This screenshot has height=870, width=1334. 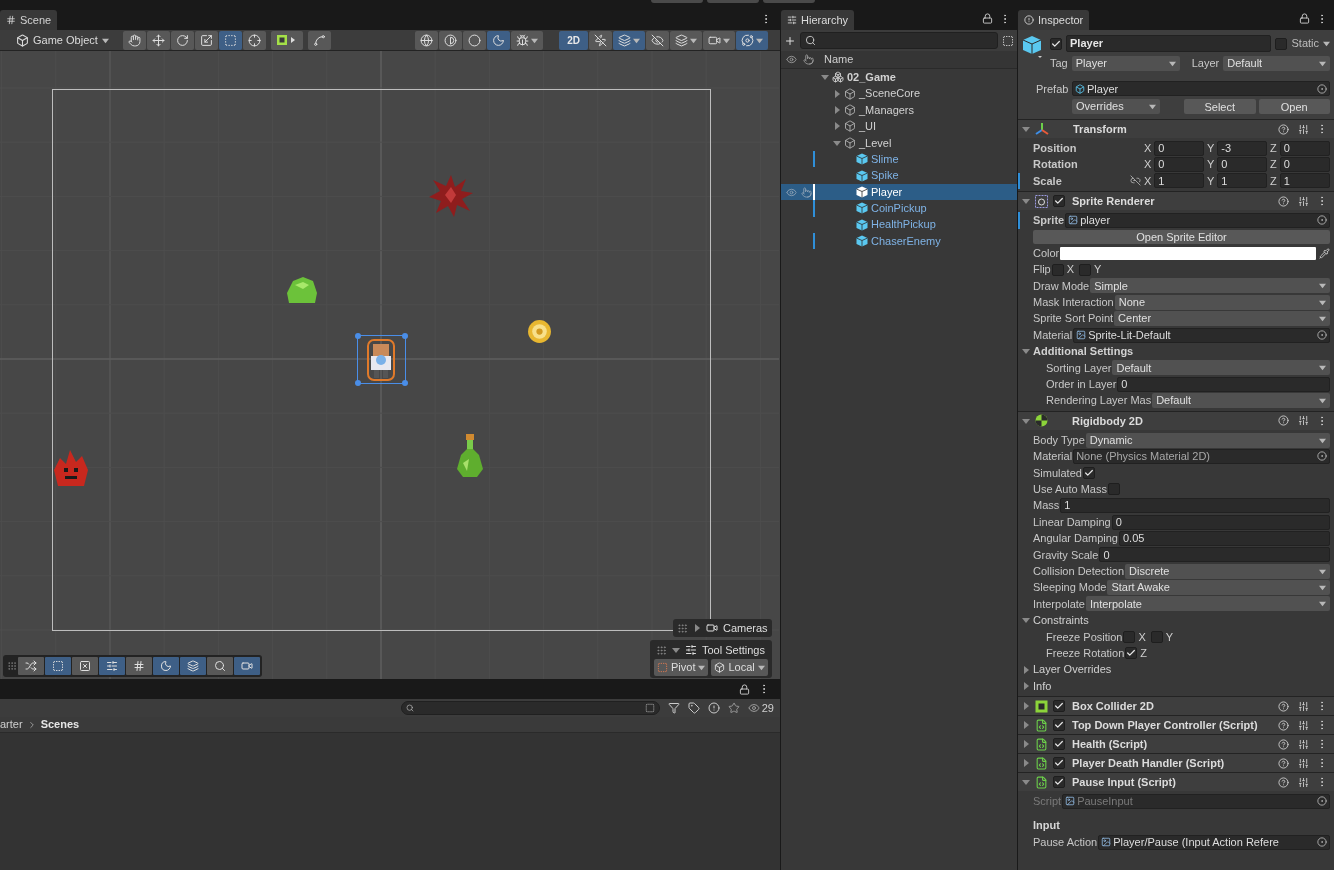 I want to click on eye-icon, so click(x=753, y=708).